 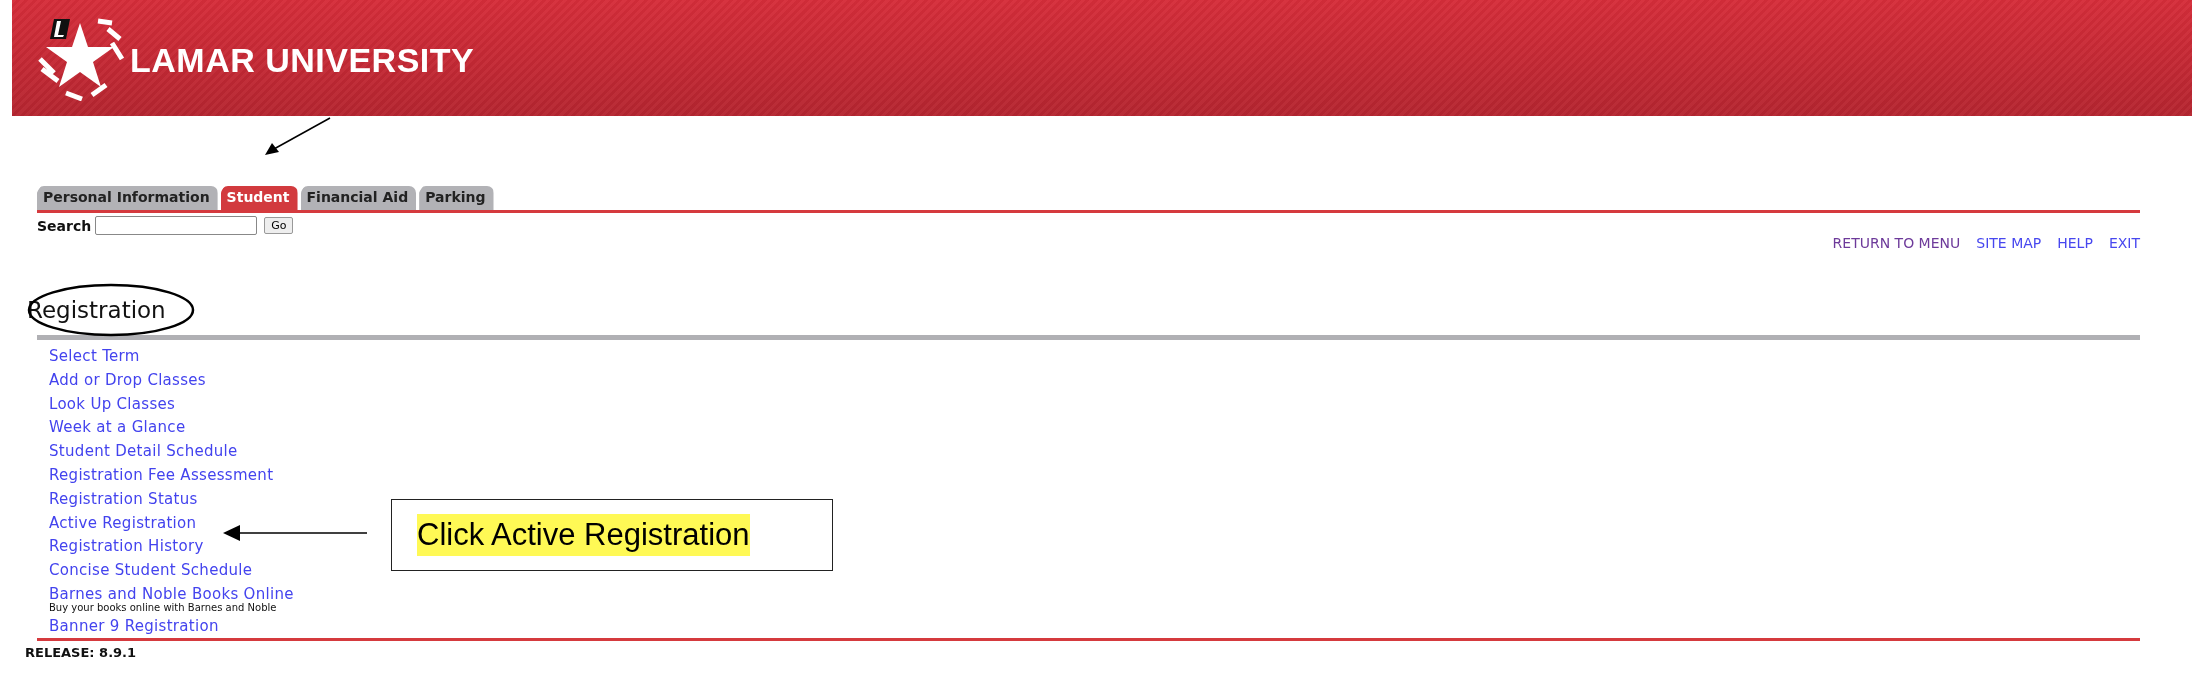 What do you see at coordinates (117, 427) in the screenshot?
I see `menu-link: Week at a Glance` at bounding box center [117, 427].